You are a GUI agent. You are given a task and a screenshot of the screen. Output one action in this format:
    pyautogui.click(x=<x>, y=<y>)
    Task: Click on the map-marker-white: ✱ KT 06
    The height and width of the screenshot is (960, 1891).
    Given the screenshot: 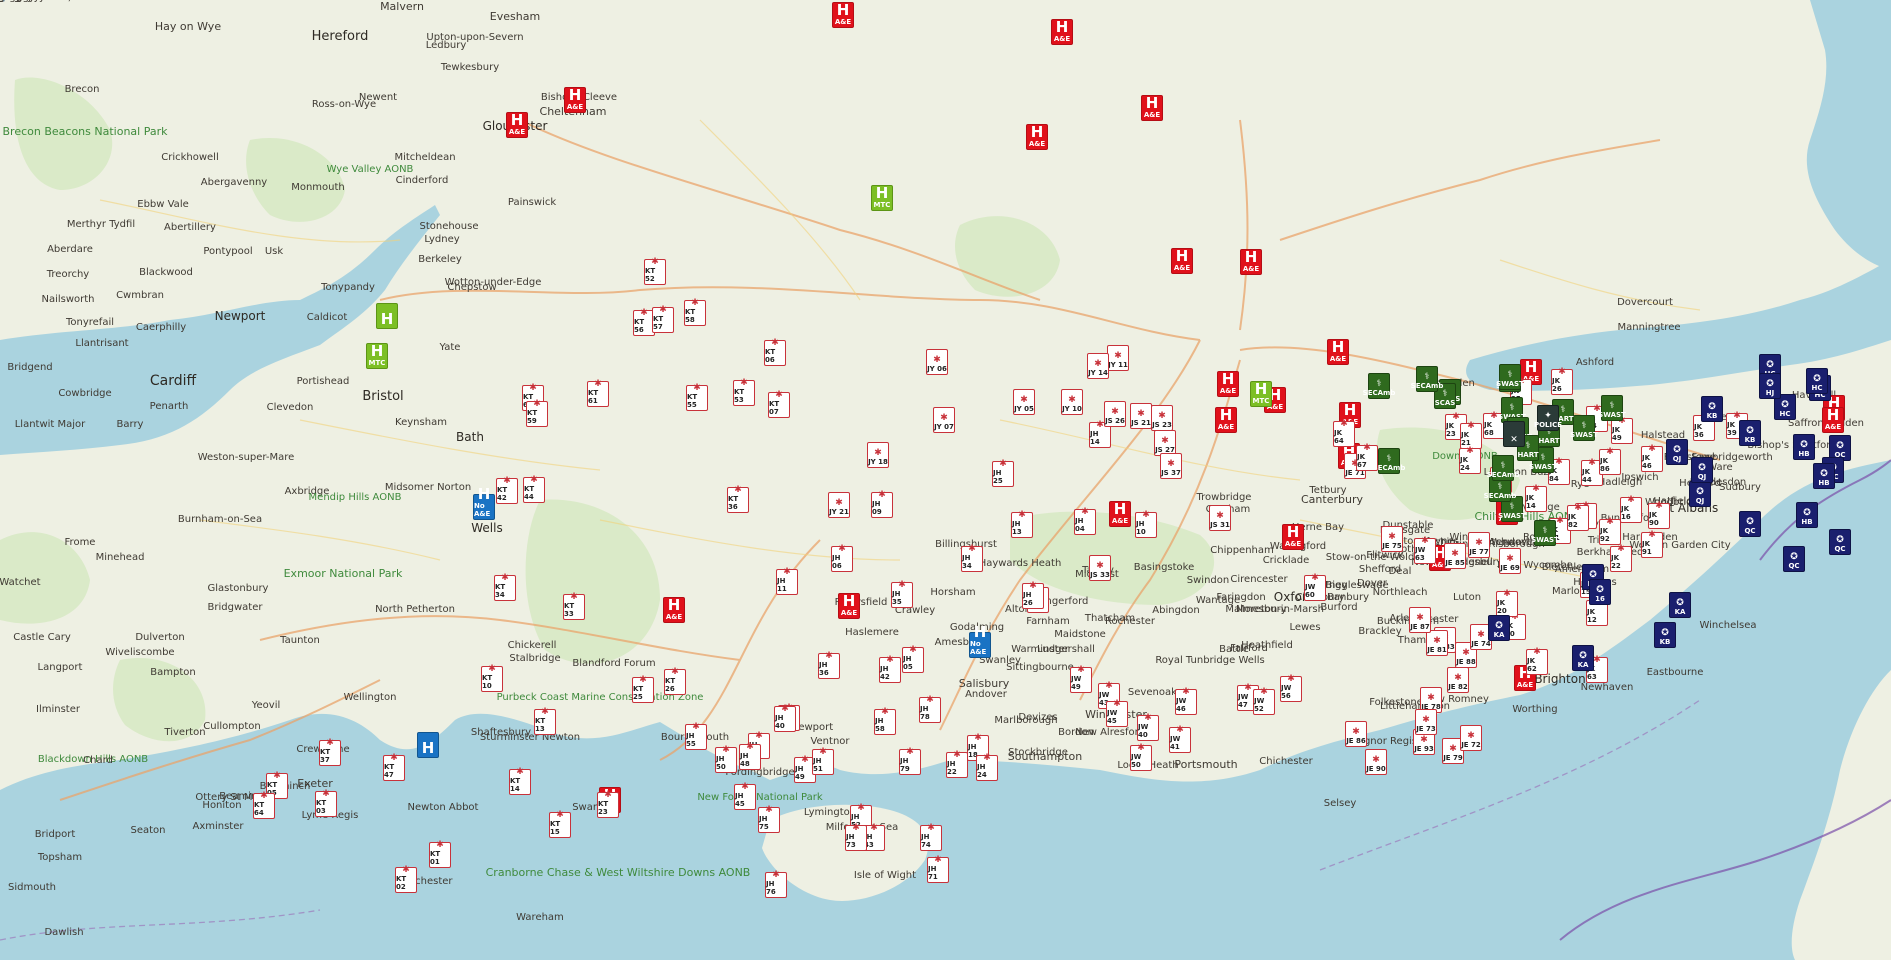 What is the action you would take?
    pyautogui.click(x=775, y=352)
    